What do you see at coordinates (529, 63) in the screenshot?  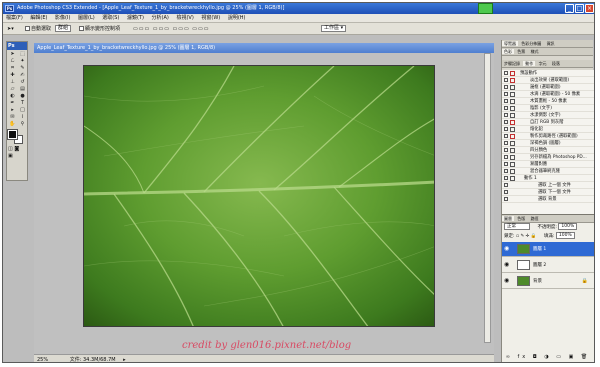 I see `tab-actions: 動作` at bounding box center [529, 63].